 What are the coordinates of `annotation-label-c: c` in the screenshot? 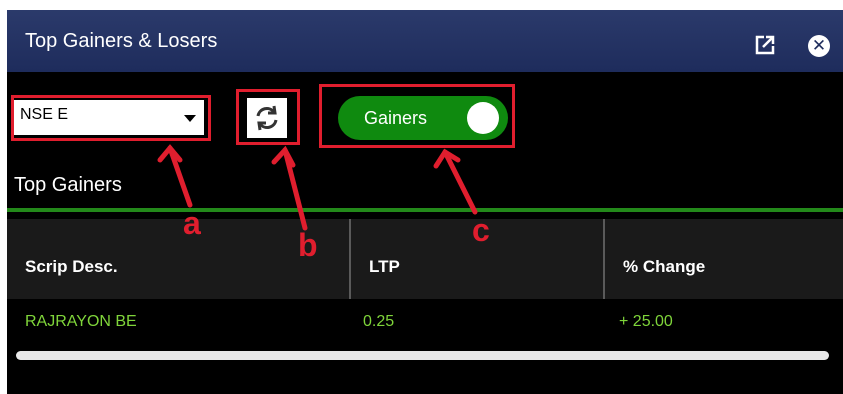 It's located at (481, 230).